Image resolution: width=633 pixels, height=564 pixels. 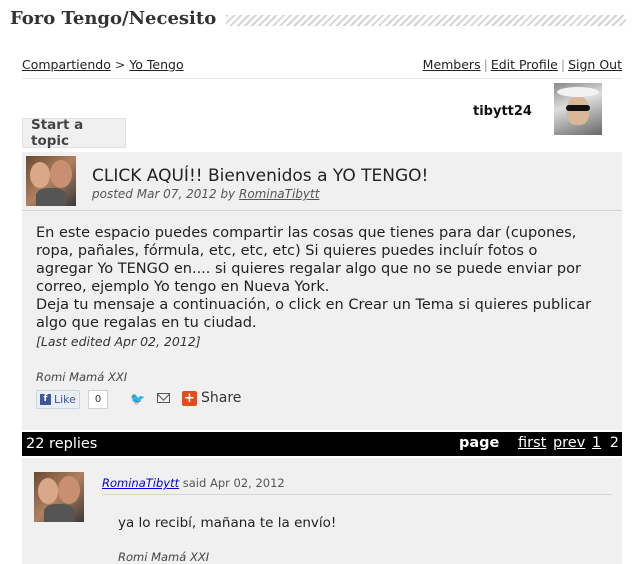 I want to click on start-topic-button: Start a topic, so click(x=74, y=133).